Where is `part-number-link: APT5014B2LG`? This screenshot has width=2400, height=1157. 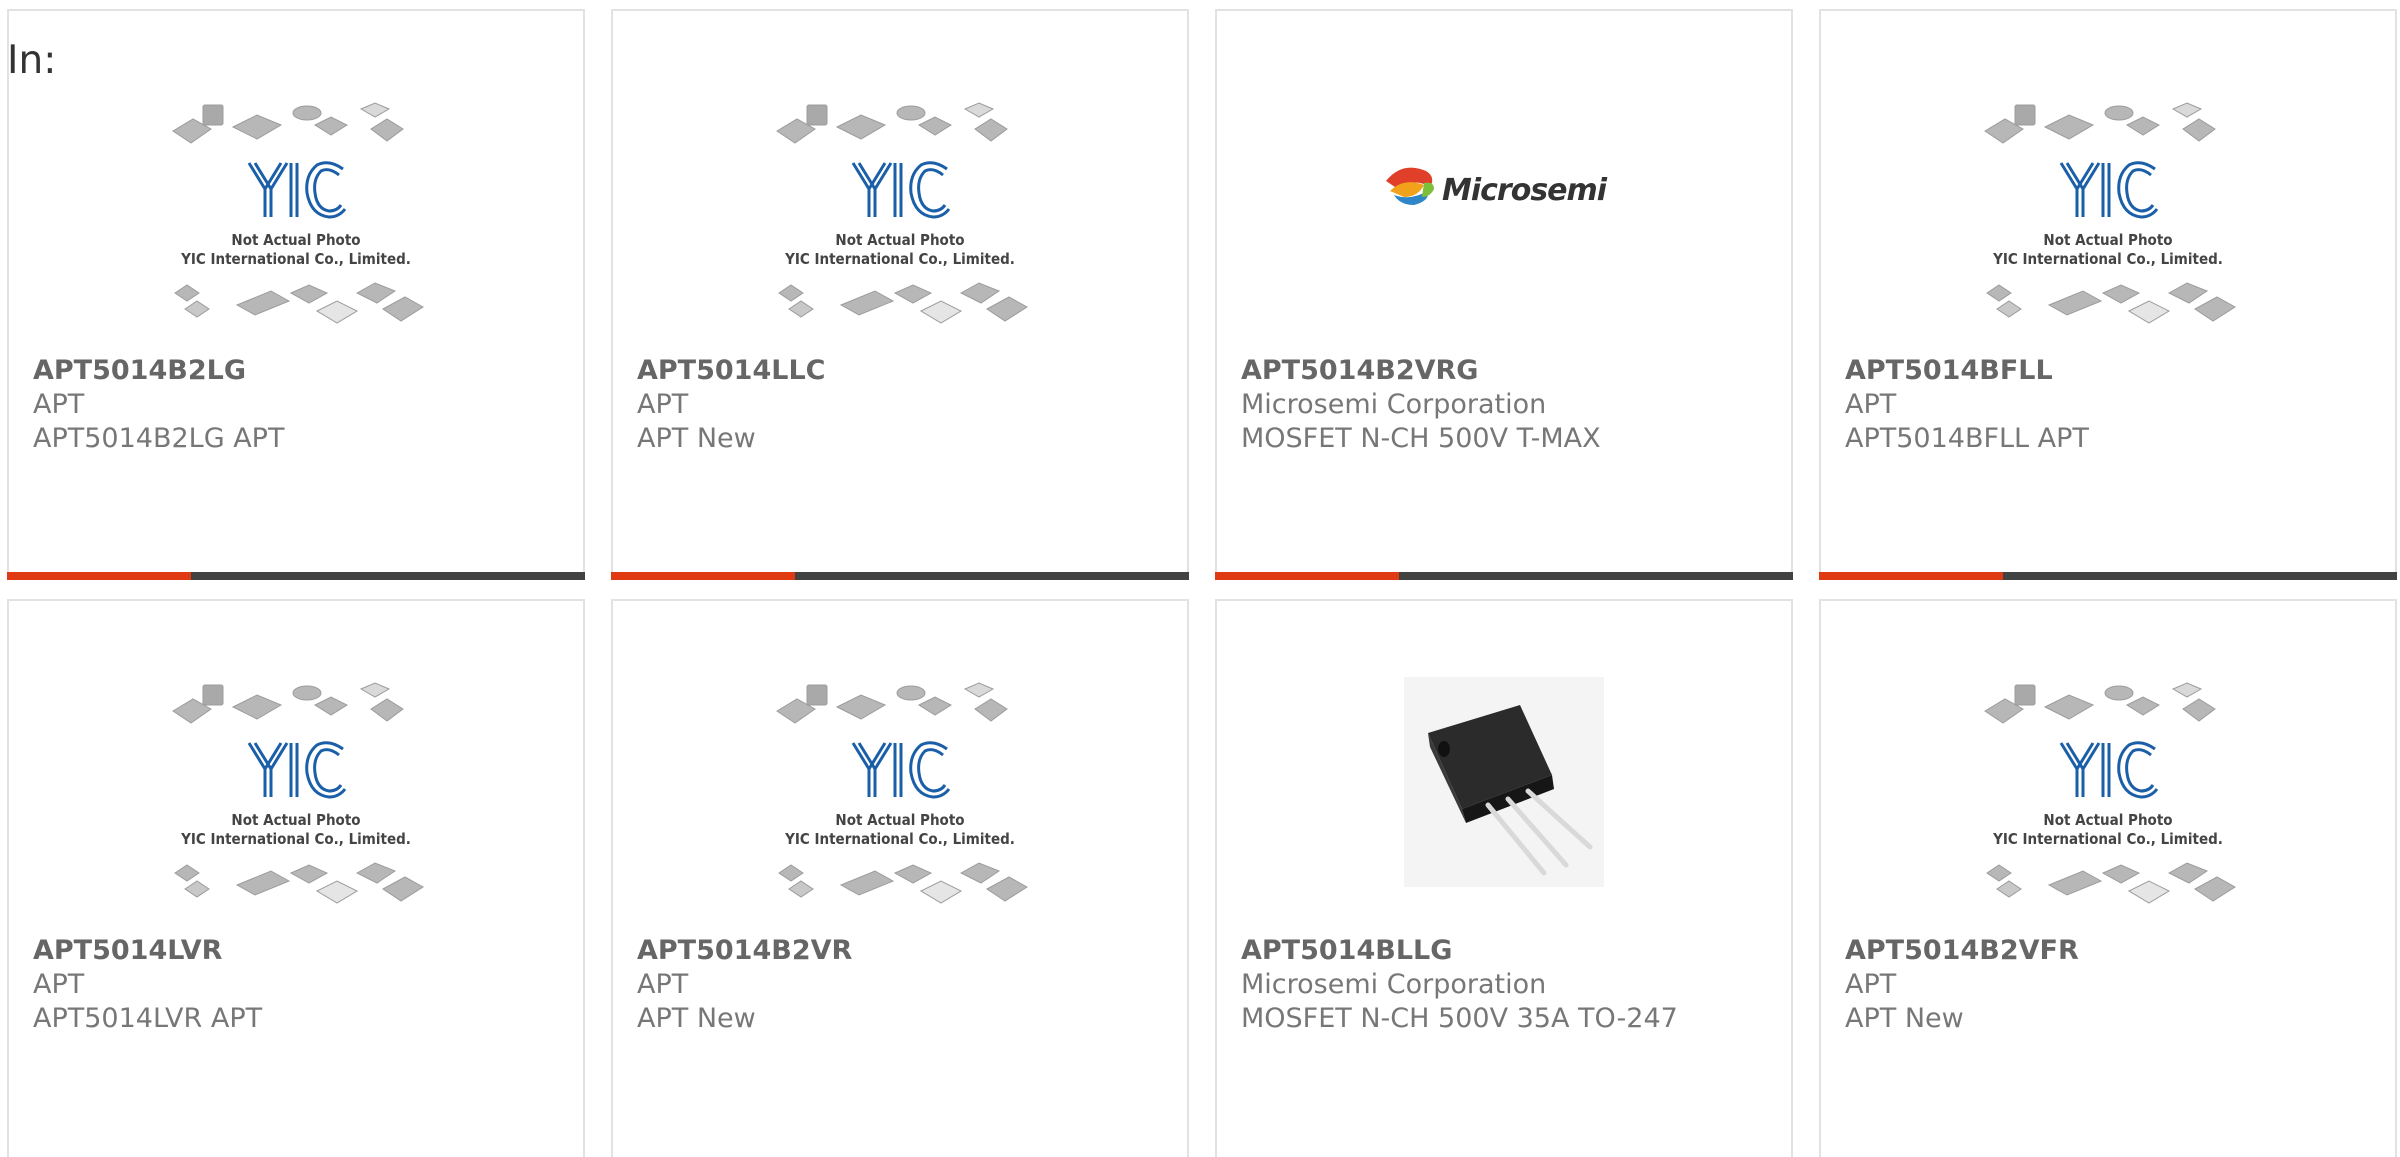 part-number-link: APT5014B2LG is located at coordinates (139, 370).